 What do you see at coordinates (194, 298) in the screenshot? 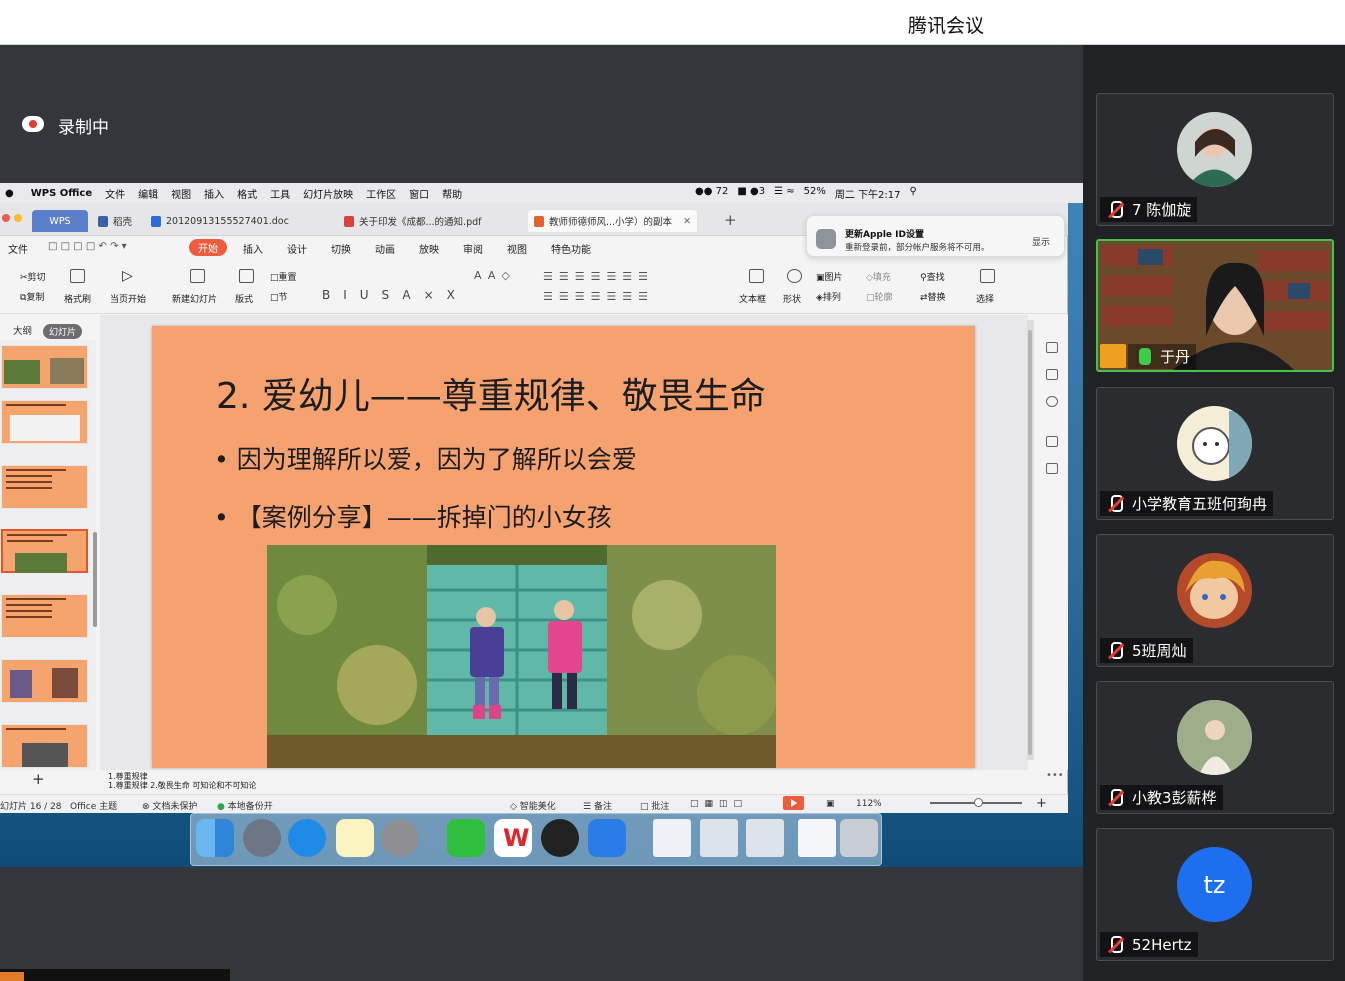
I see `new-slide-button: 新建幻灯片` at bounding box center [194, 298].